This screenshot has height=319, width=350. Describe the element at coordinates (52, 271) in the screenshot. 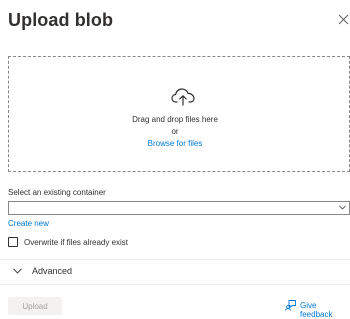

I see `advanced-section-toggle: Advanced` at that location.